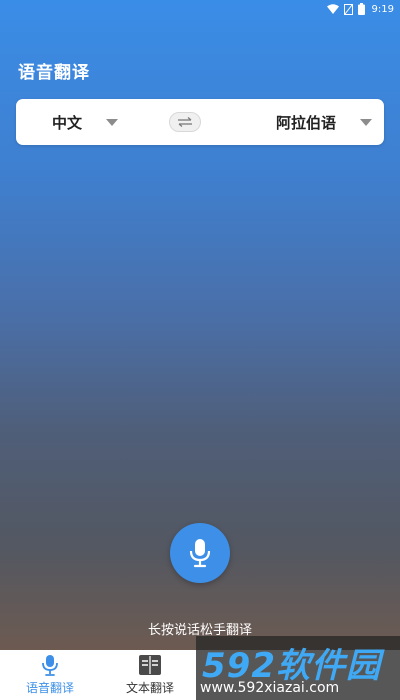  What do you see at coordinates (150, 665) in the screenshot?
I see `book-icon` at bounding box center [150, 665].